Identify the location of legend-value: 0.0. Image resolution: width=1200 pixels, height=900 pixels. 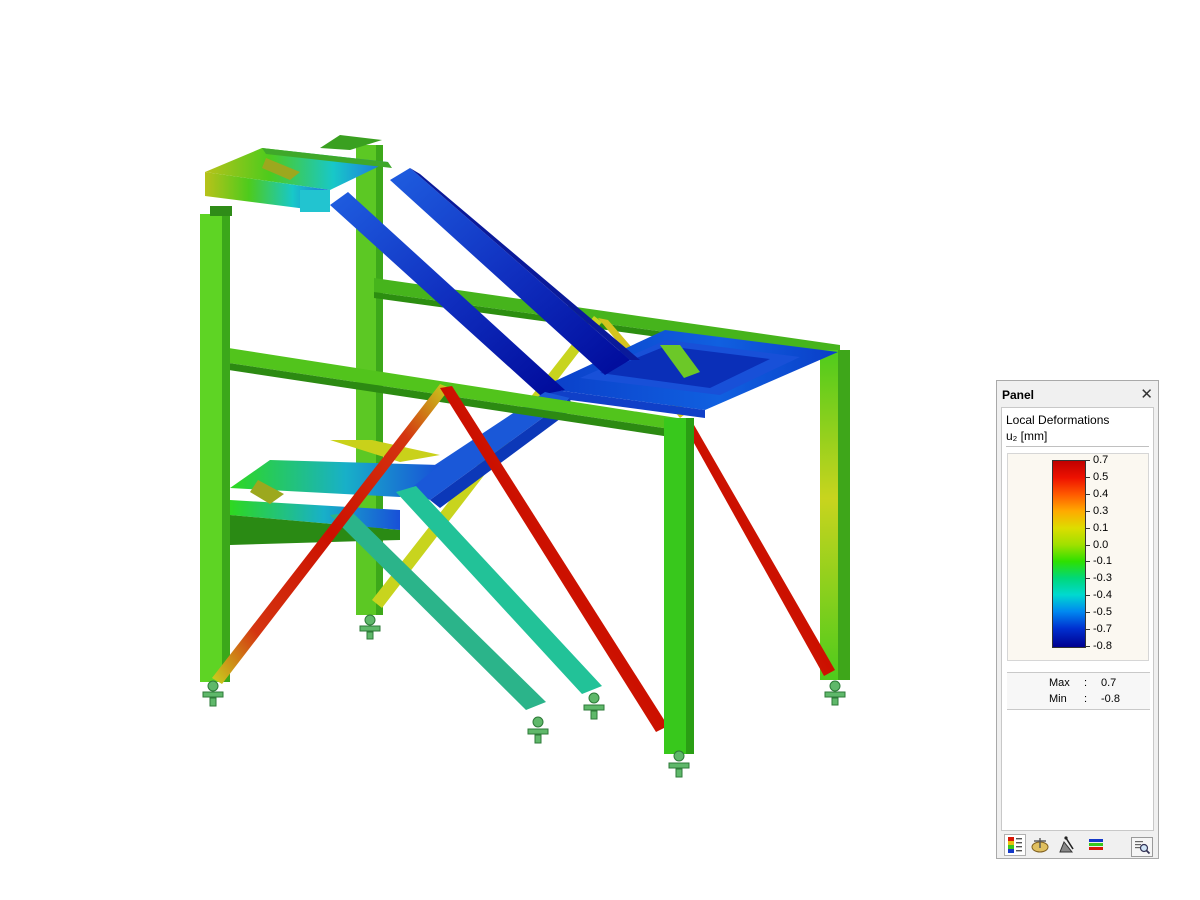
(1101, 544).